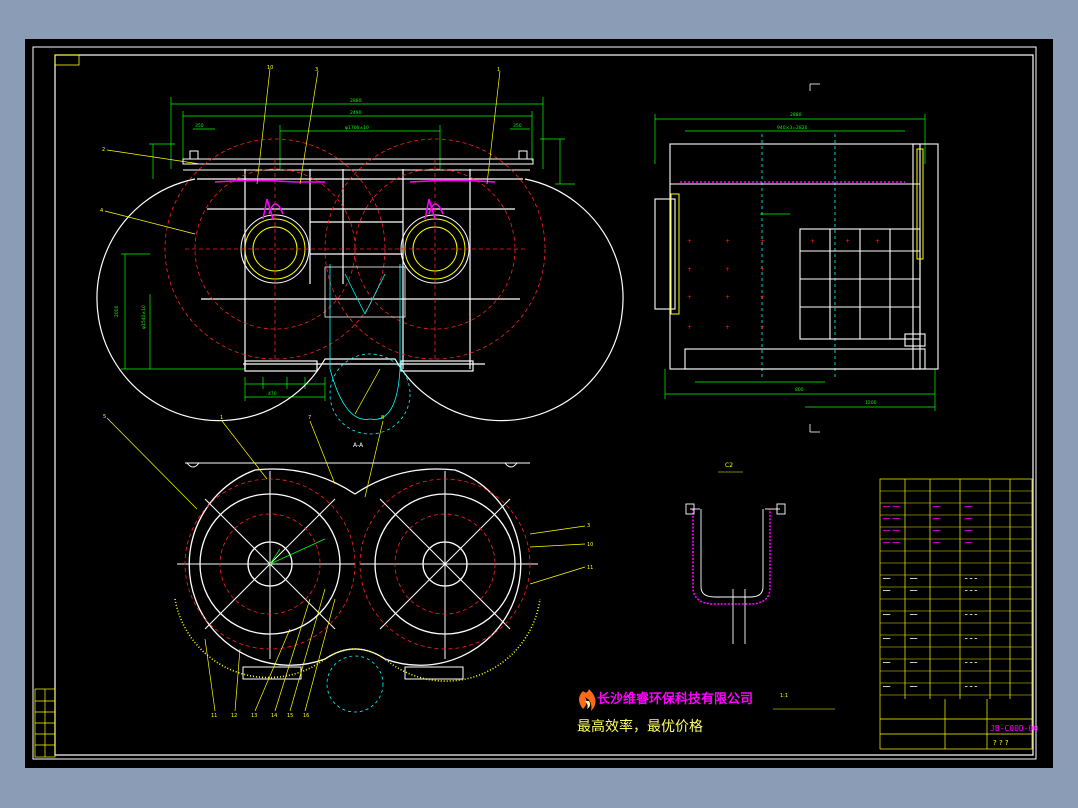  I want to click on corner-tab, so click(67, 60).